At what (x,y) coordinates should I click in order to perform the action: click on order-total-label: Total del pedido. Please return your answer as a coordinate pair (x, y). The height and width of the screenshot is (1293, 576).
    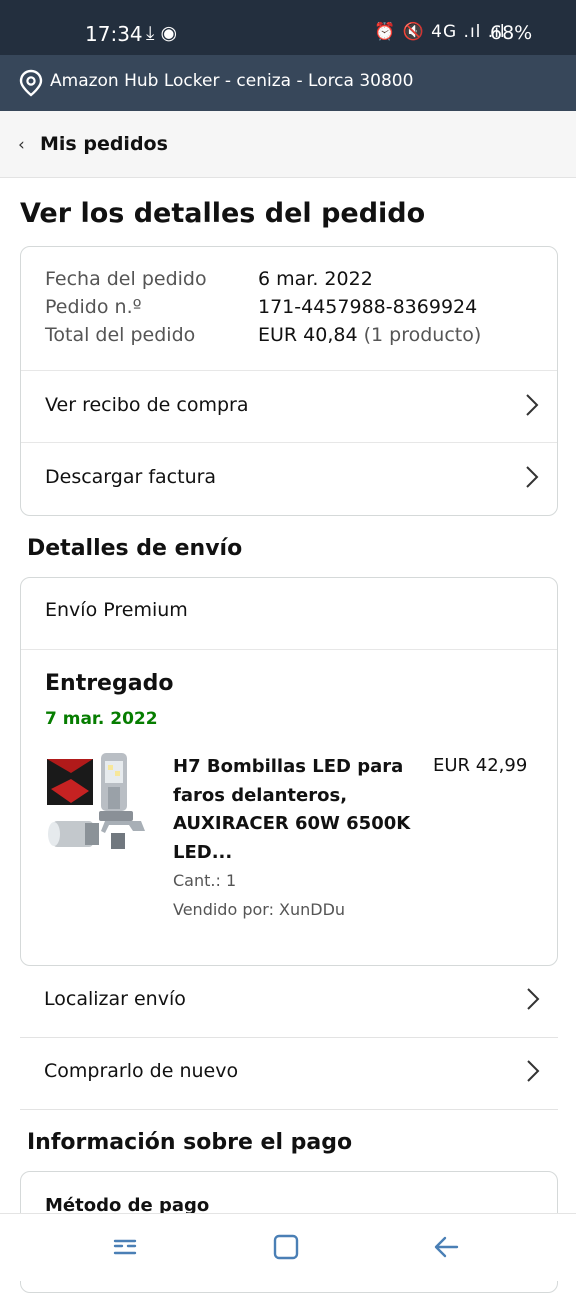
    Looking at the image, I should click on (120, 335).